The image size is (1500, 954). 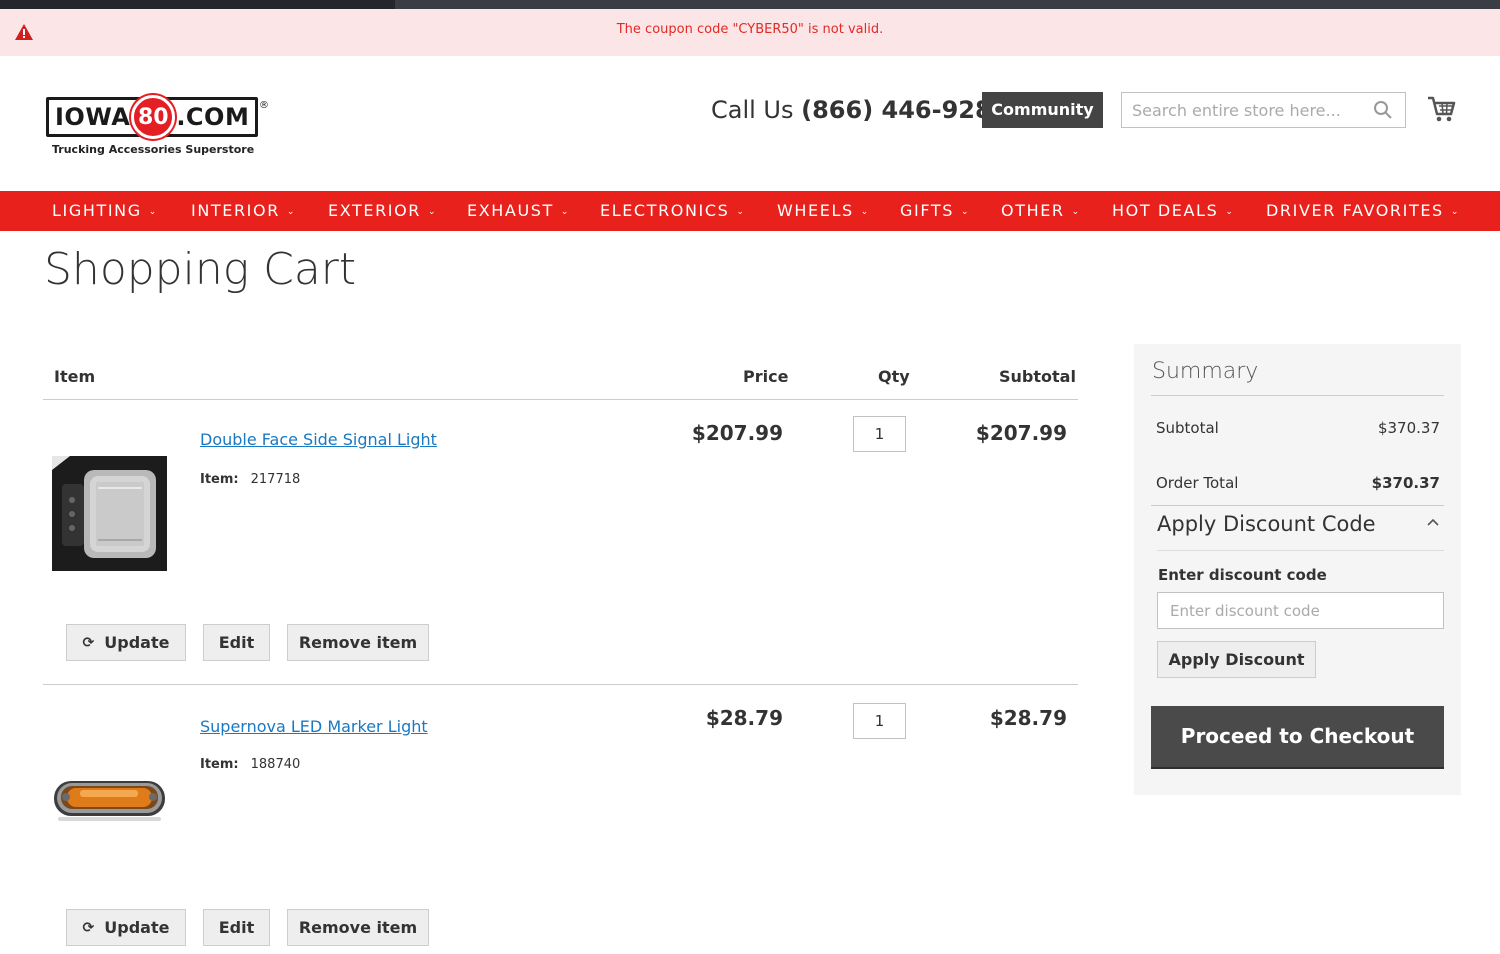 What do you see at coordinates (213, 117) in the screenshot?
I see `logo-word-right: .COM` at bounding box center [213, 117].